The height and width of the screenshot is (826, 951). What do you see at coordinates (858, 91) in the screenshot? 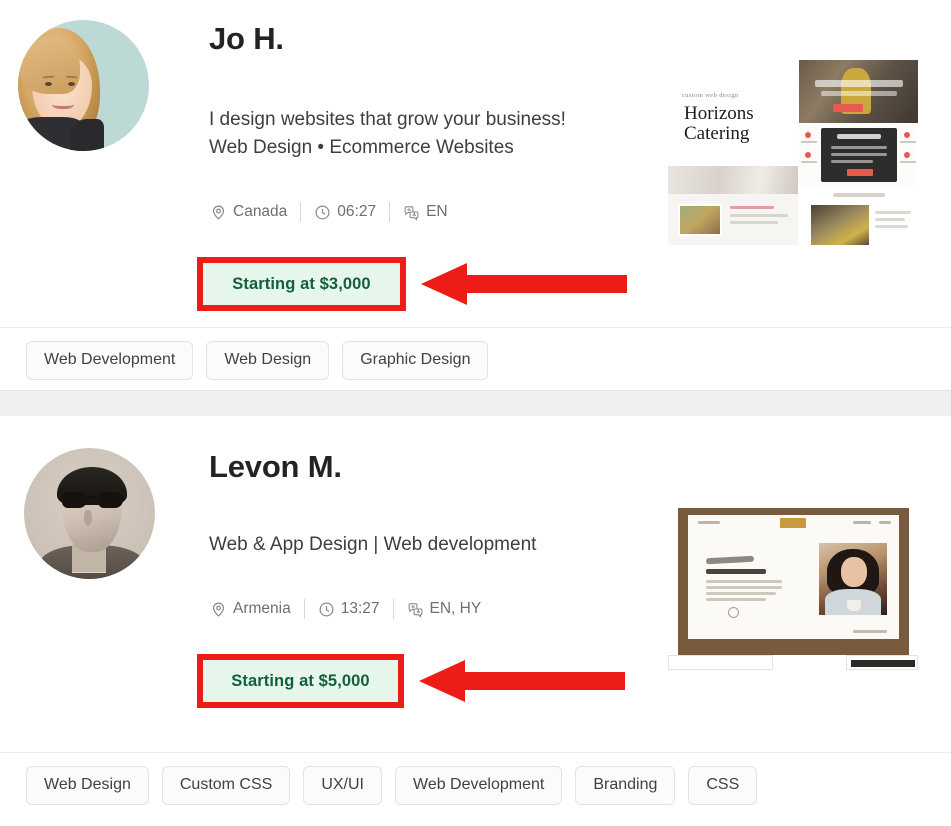
I see `portfolio-tile-hero` at bounding box center [858, 91].